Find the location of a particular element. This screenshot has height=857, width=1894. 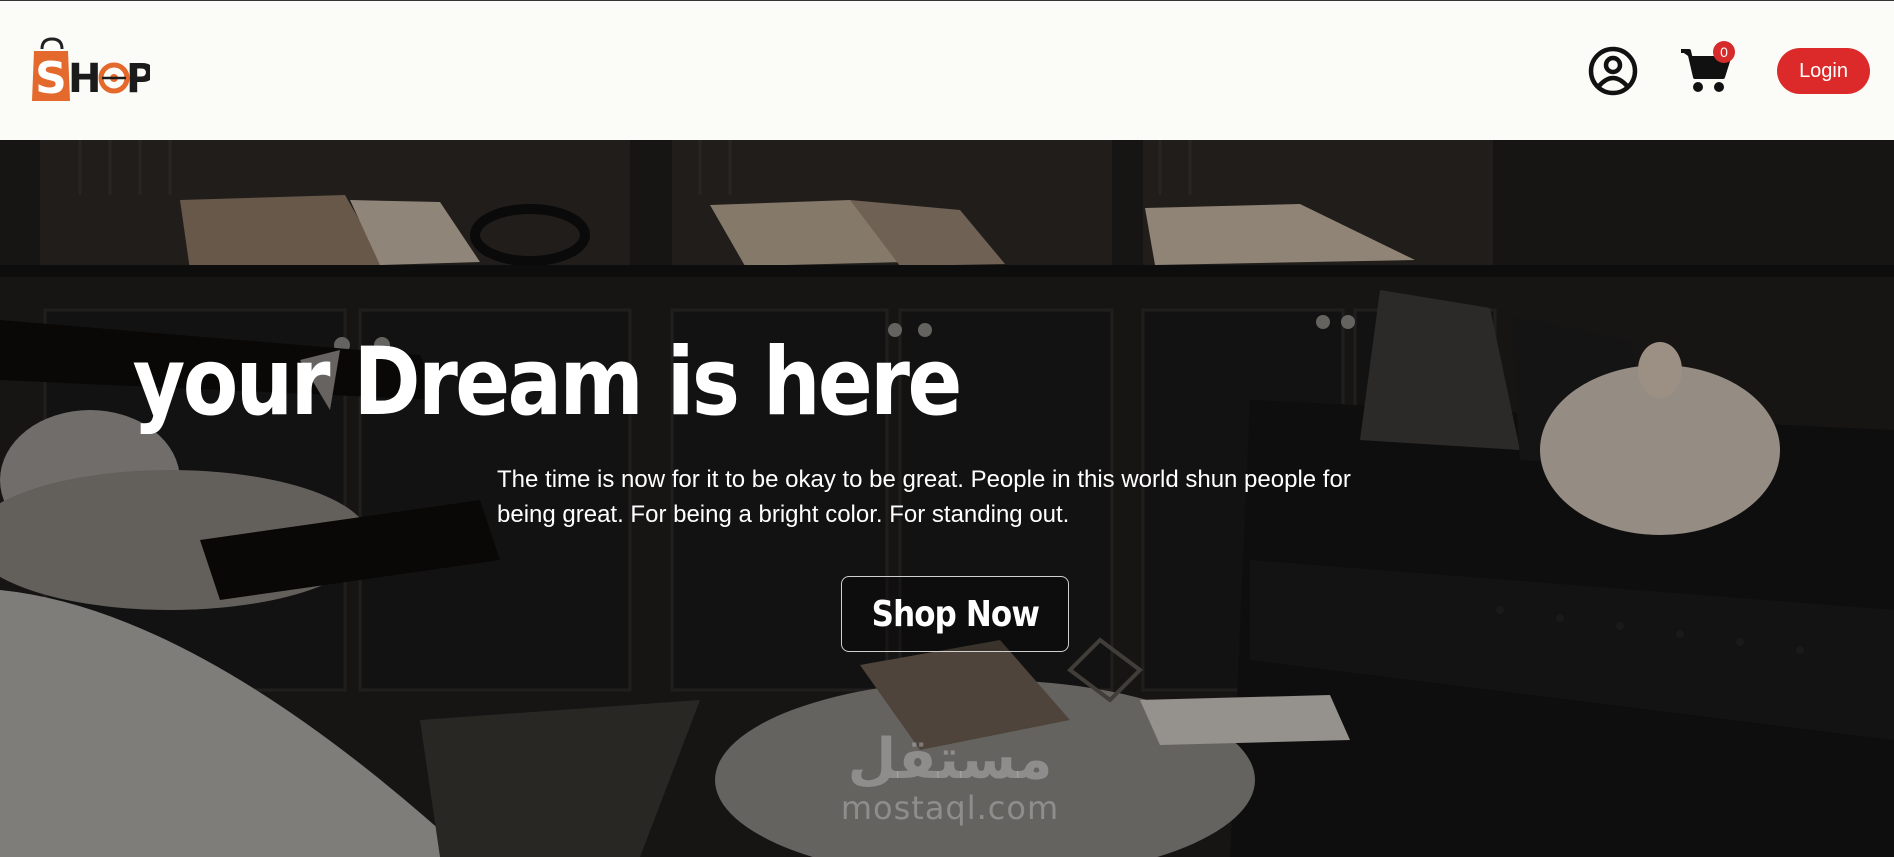

watermark: مستقل mostaql.com is located at coordinates (950, 777).